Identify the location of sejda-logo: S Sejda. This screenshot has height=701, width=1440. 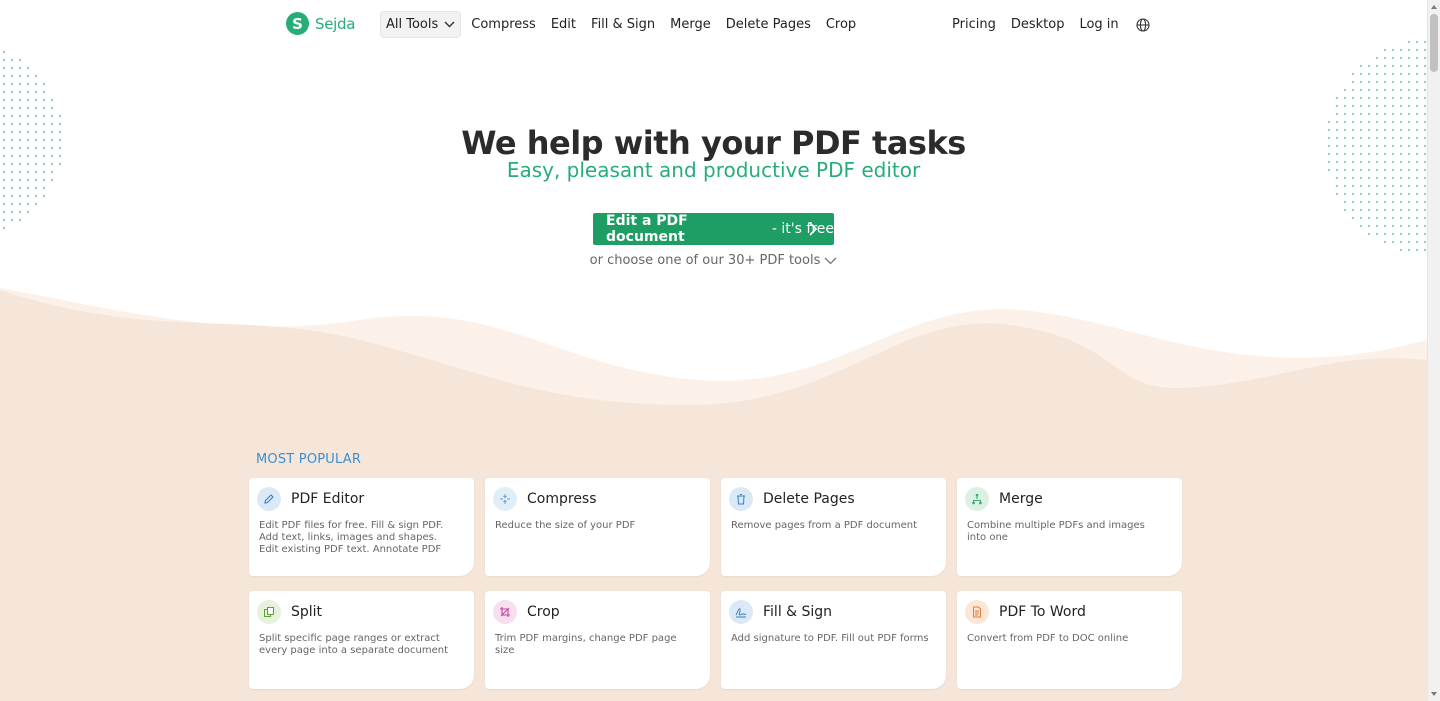
(320, 23).